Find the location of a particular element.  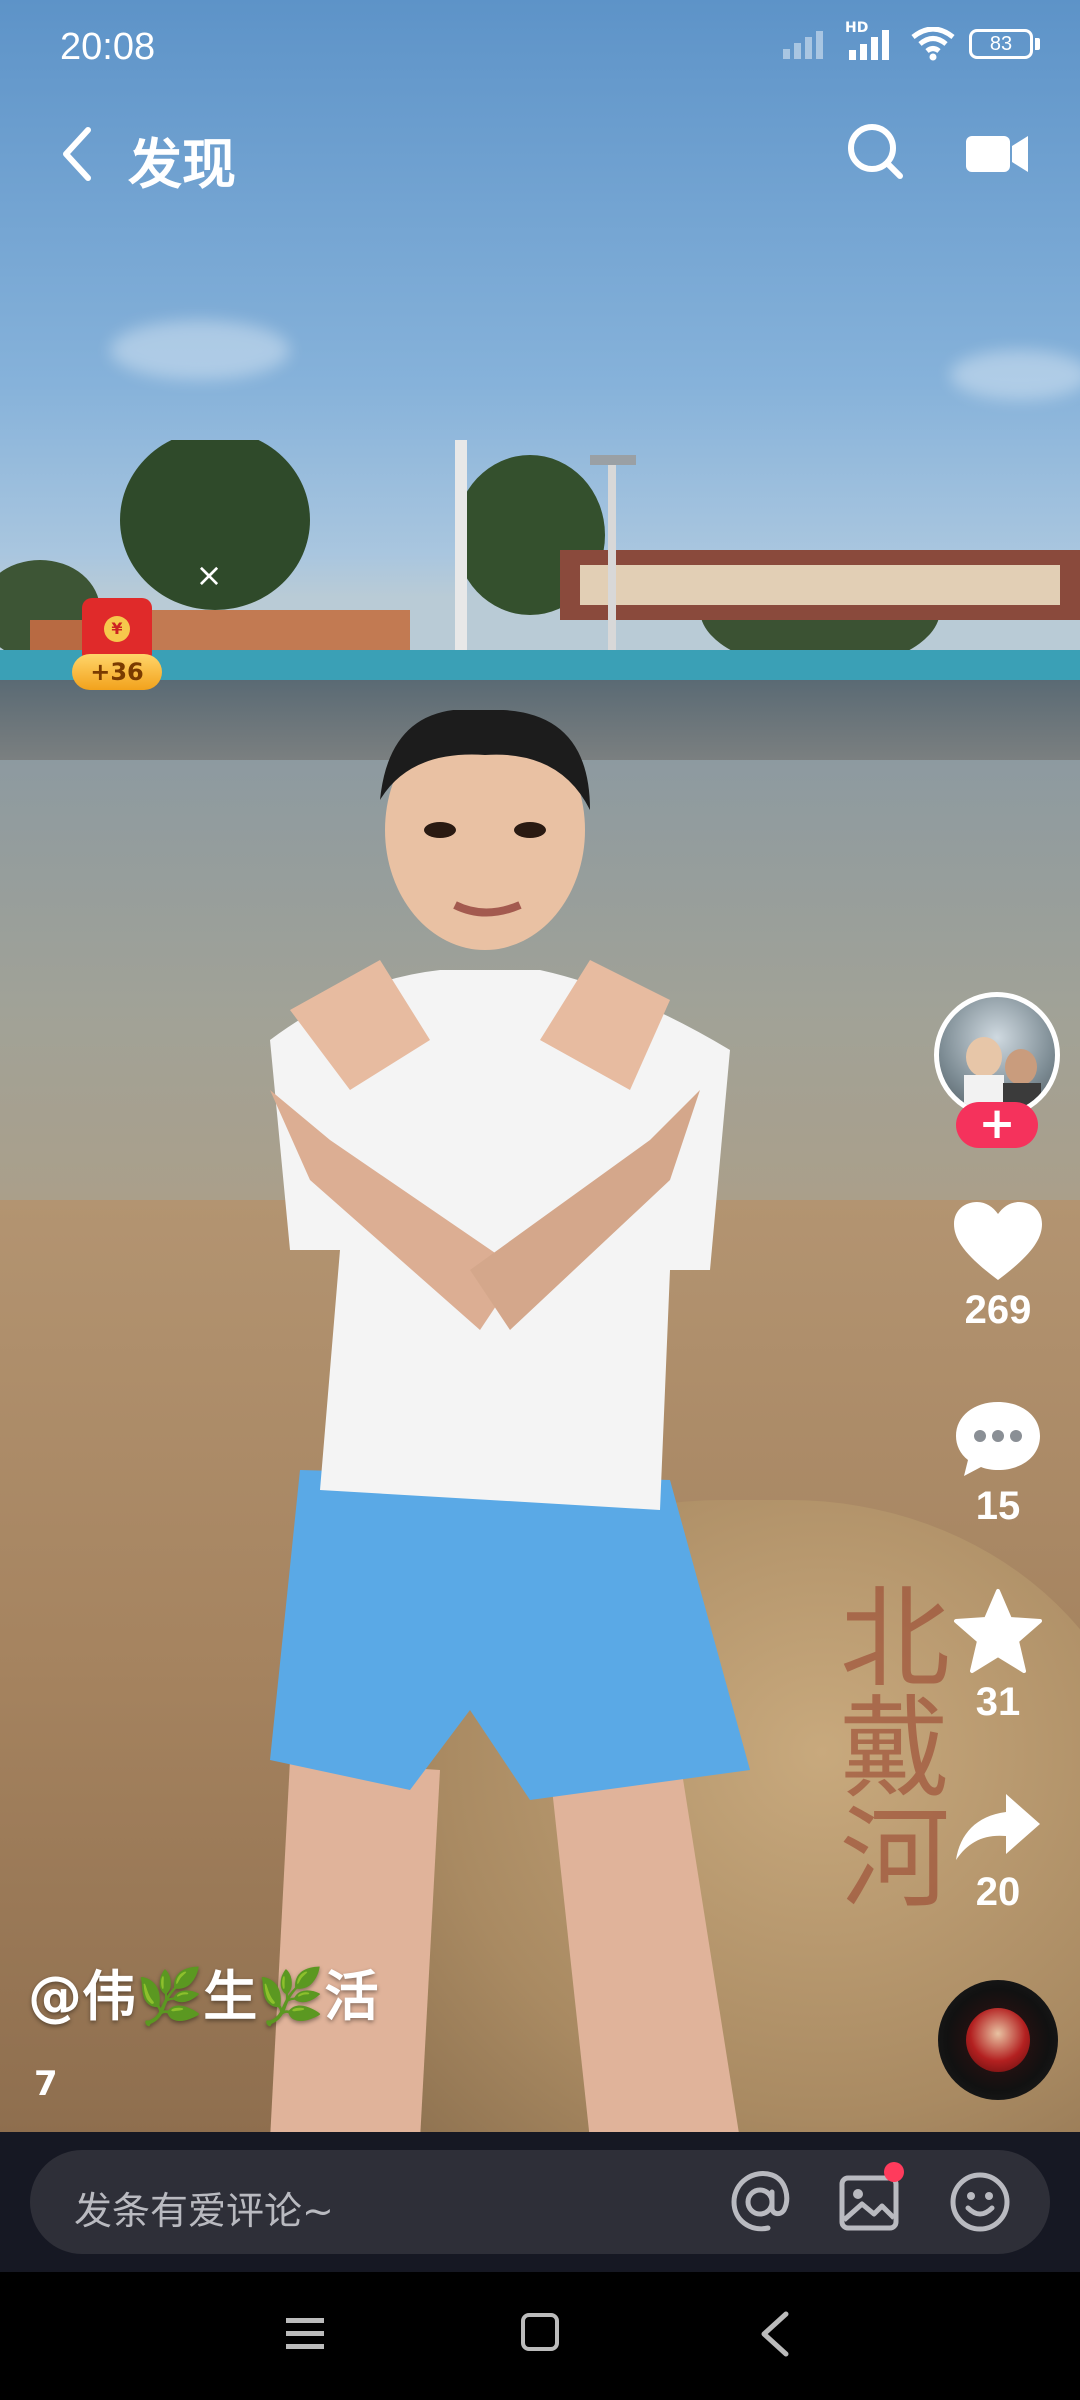

page-title: 发现 is located at coordinates (182, 164).